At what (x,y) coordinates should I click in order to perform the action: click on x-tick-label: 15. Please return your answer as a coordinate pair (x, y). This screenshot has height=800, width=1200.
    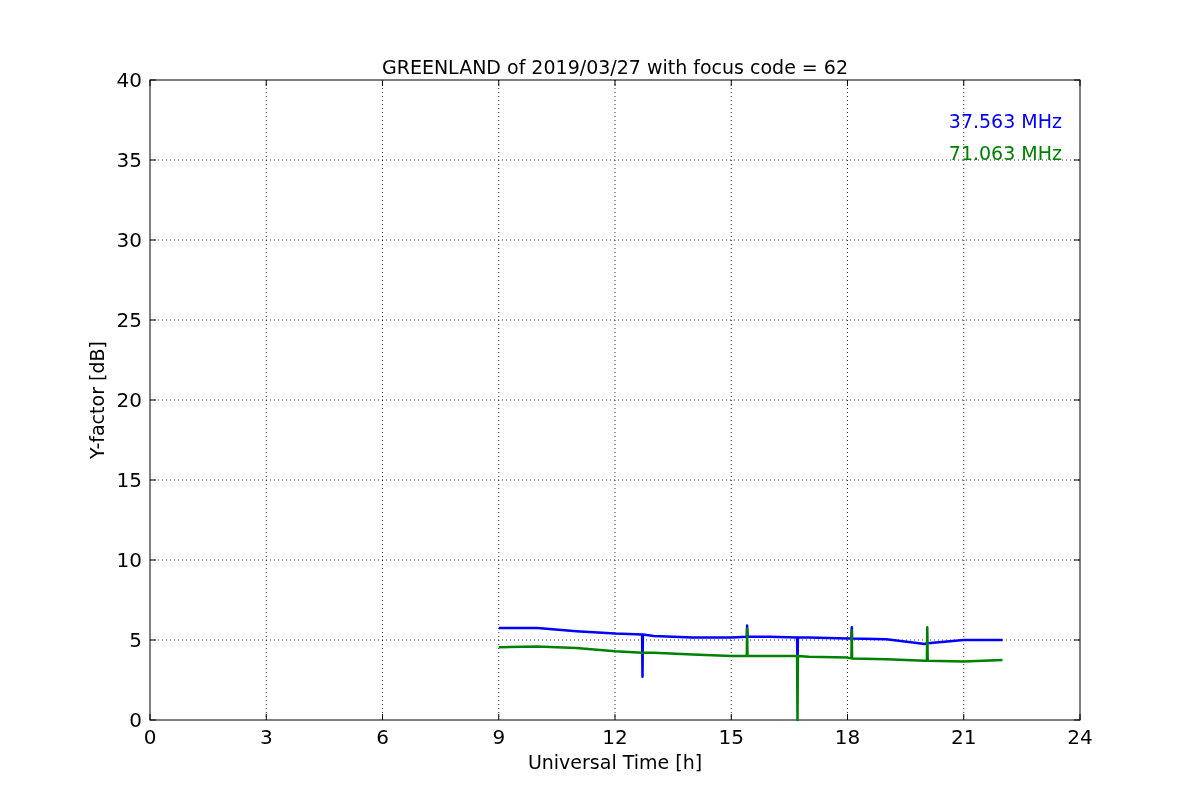
    Looking at the image, I should click on (731, 737).